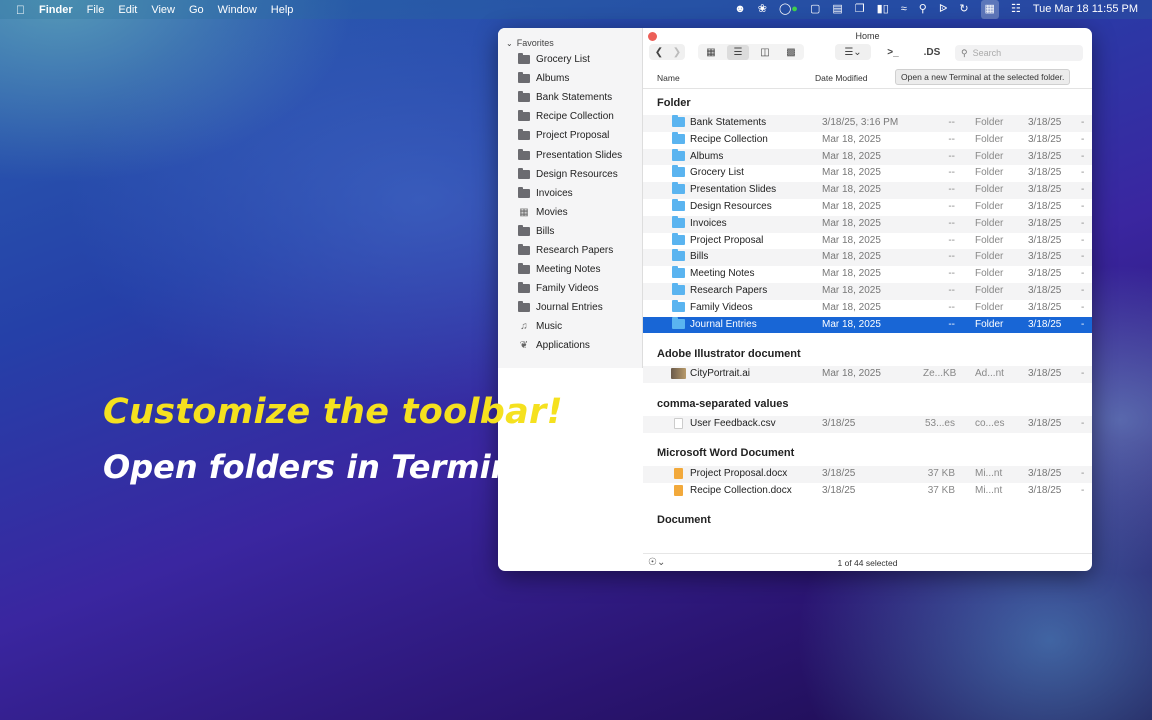 Image resolution: width=1152 pixels, height=720 pixels. Describe the element at coordinates (570, 212) in the screenshot. I see `sidebar-item-movies: ▦ Movies` at that location.